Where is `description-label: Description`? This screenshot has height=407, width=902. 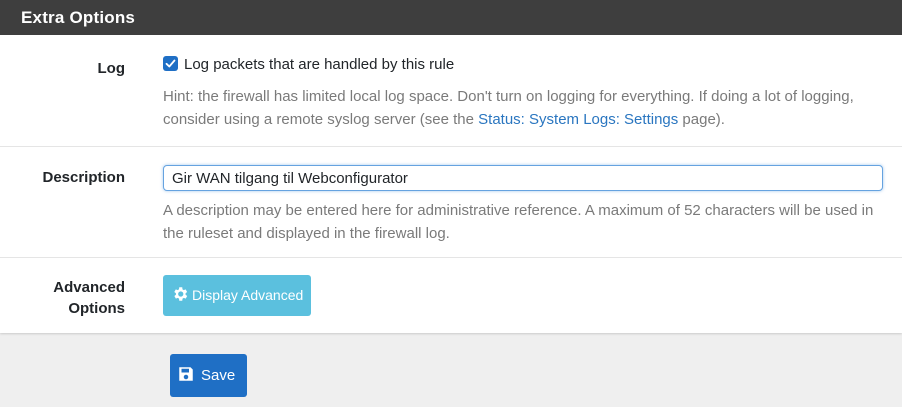
description-label: Description is located at coordinates (83, 177).